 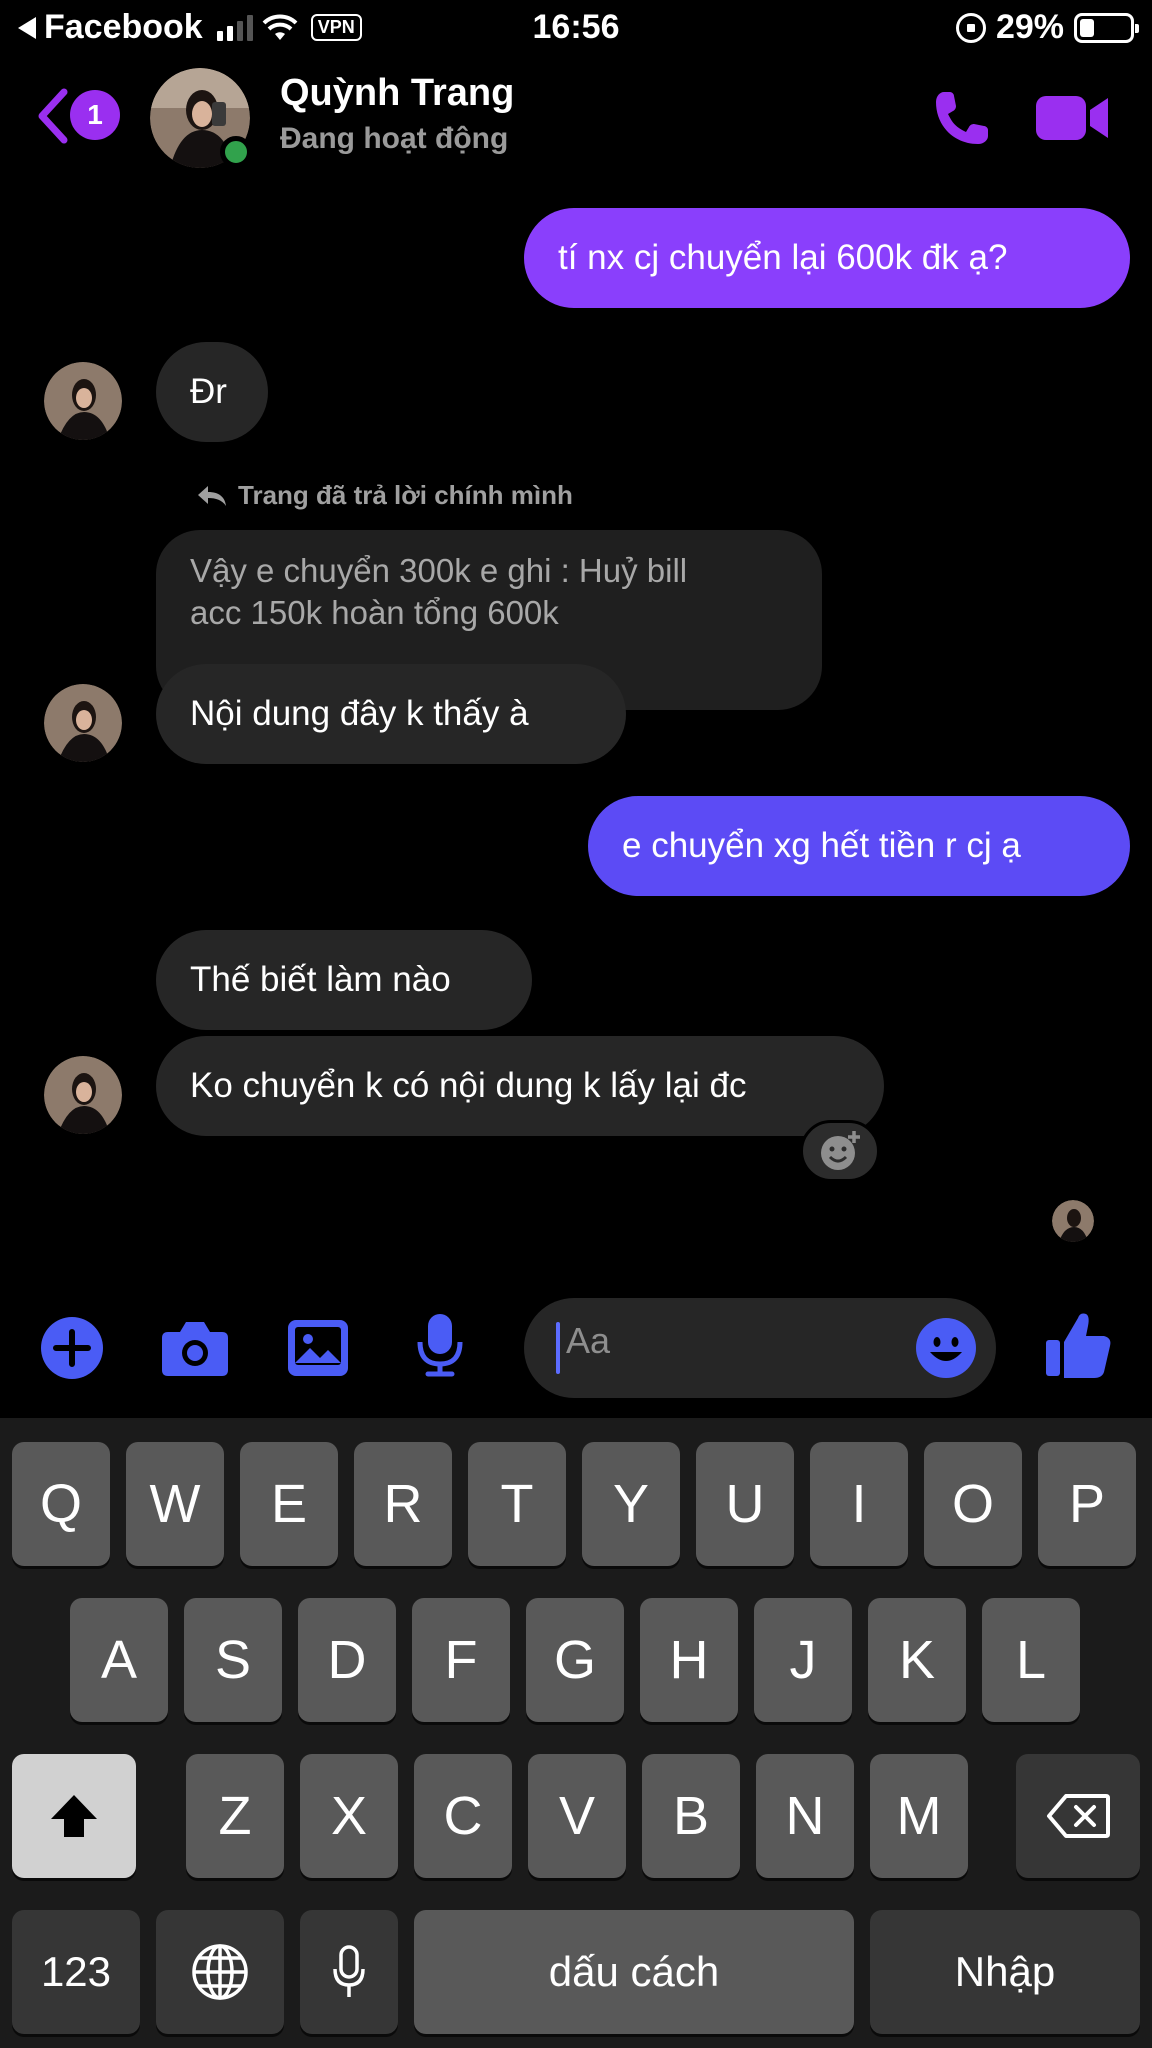 What do you see at coordinates (175, 1504) in the screenshot?
I see `key-w: W` at bounding box center [175, 1504].